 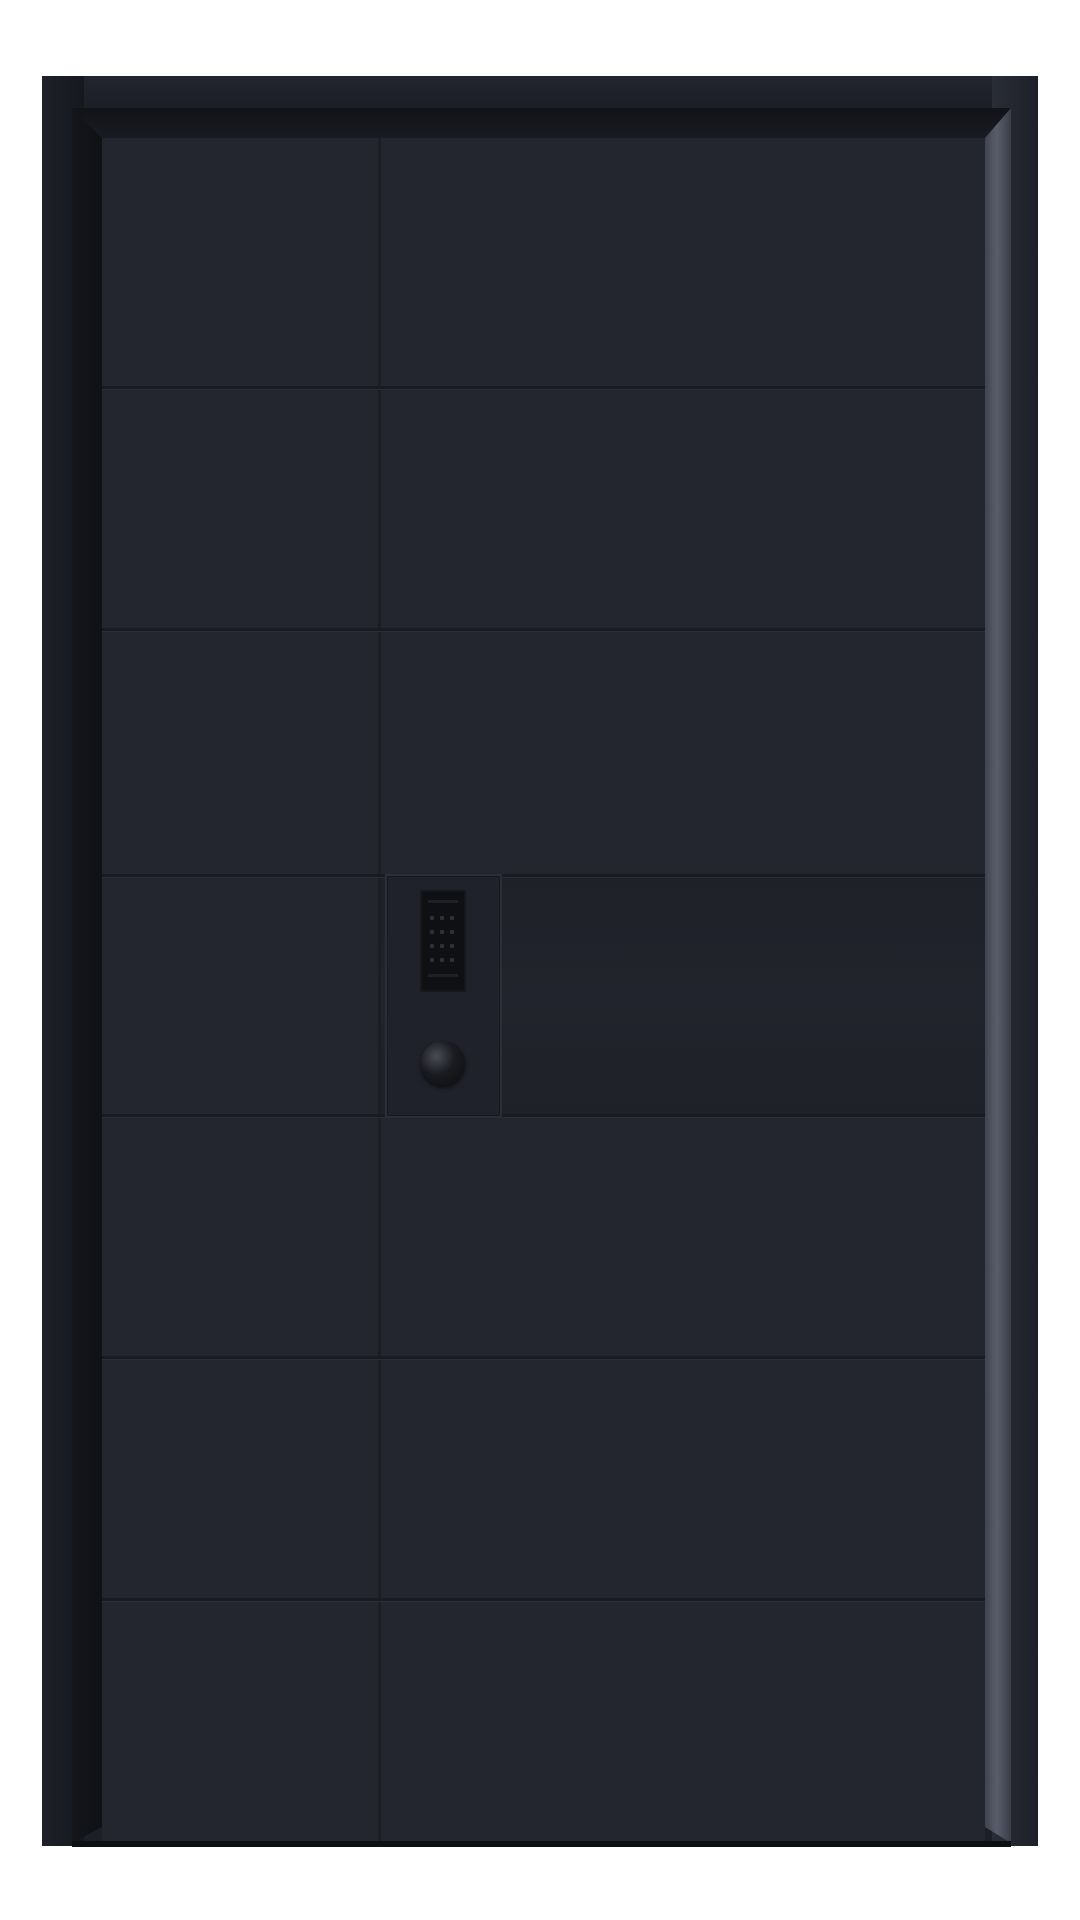 What do you see at coordinates (443, 1063) in the screenshot?
I see `knob-icon` at bounding box center [443, 1063].